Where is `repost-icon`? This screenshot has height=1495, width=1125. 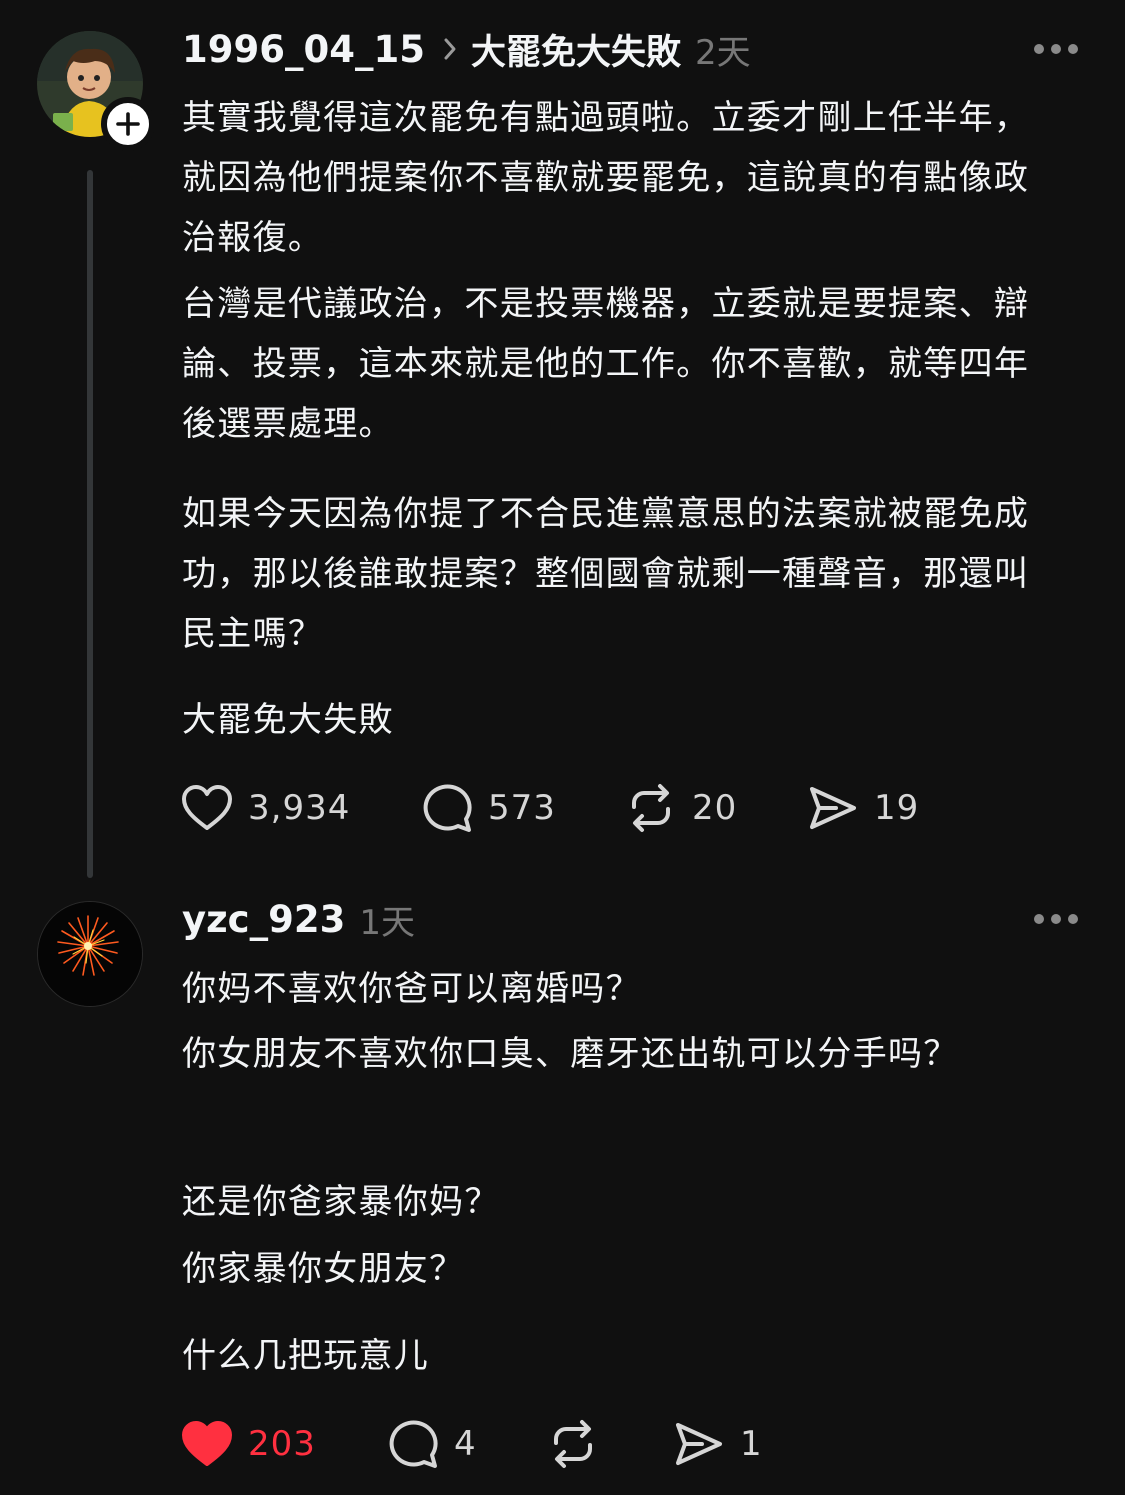 repost-icon is located at coordinates (573, 1444).